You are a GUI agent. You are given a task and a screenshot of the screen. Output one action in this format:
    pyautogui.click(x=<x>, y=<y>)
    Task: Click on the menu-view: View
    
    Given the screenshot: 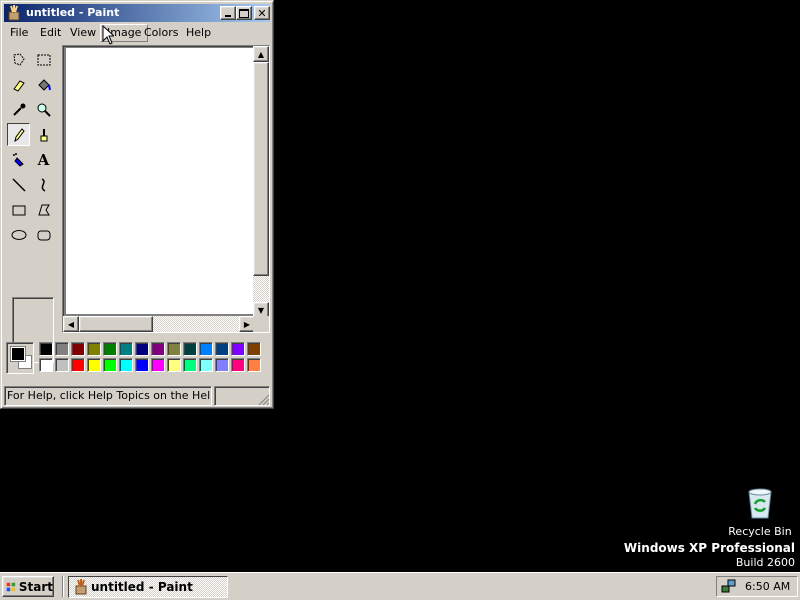 What is the action you would take?
    pyautogui.click(x=83, y=33)
    